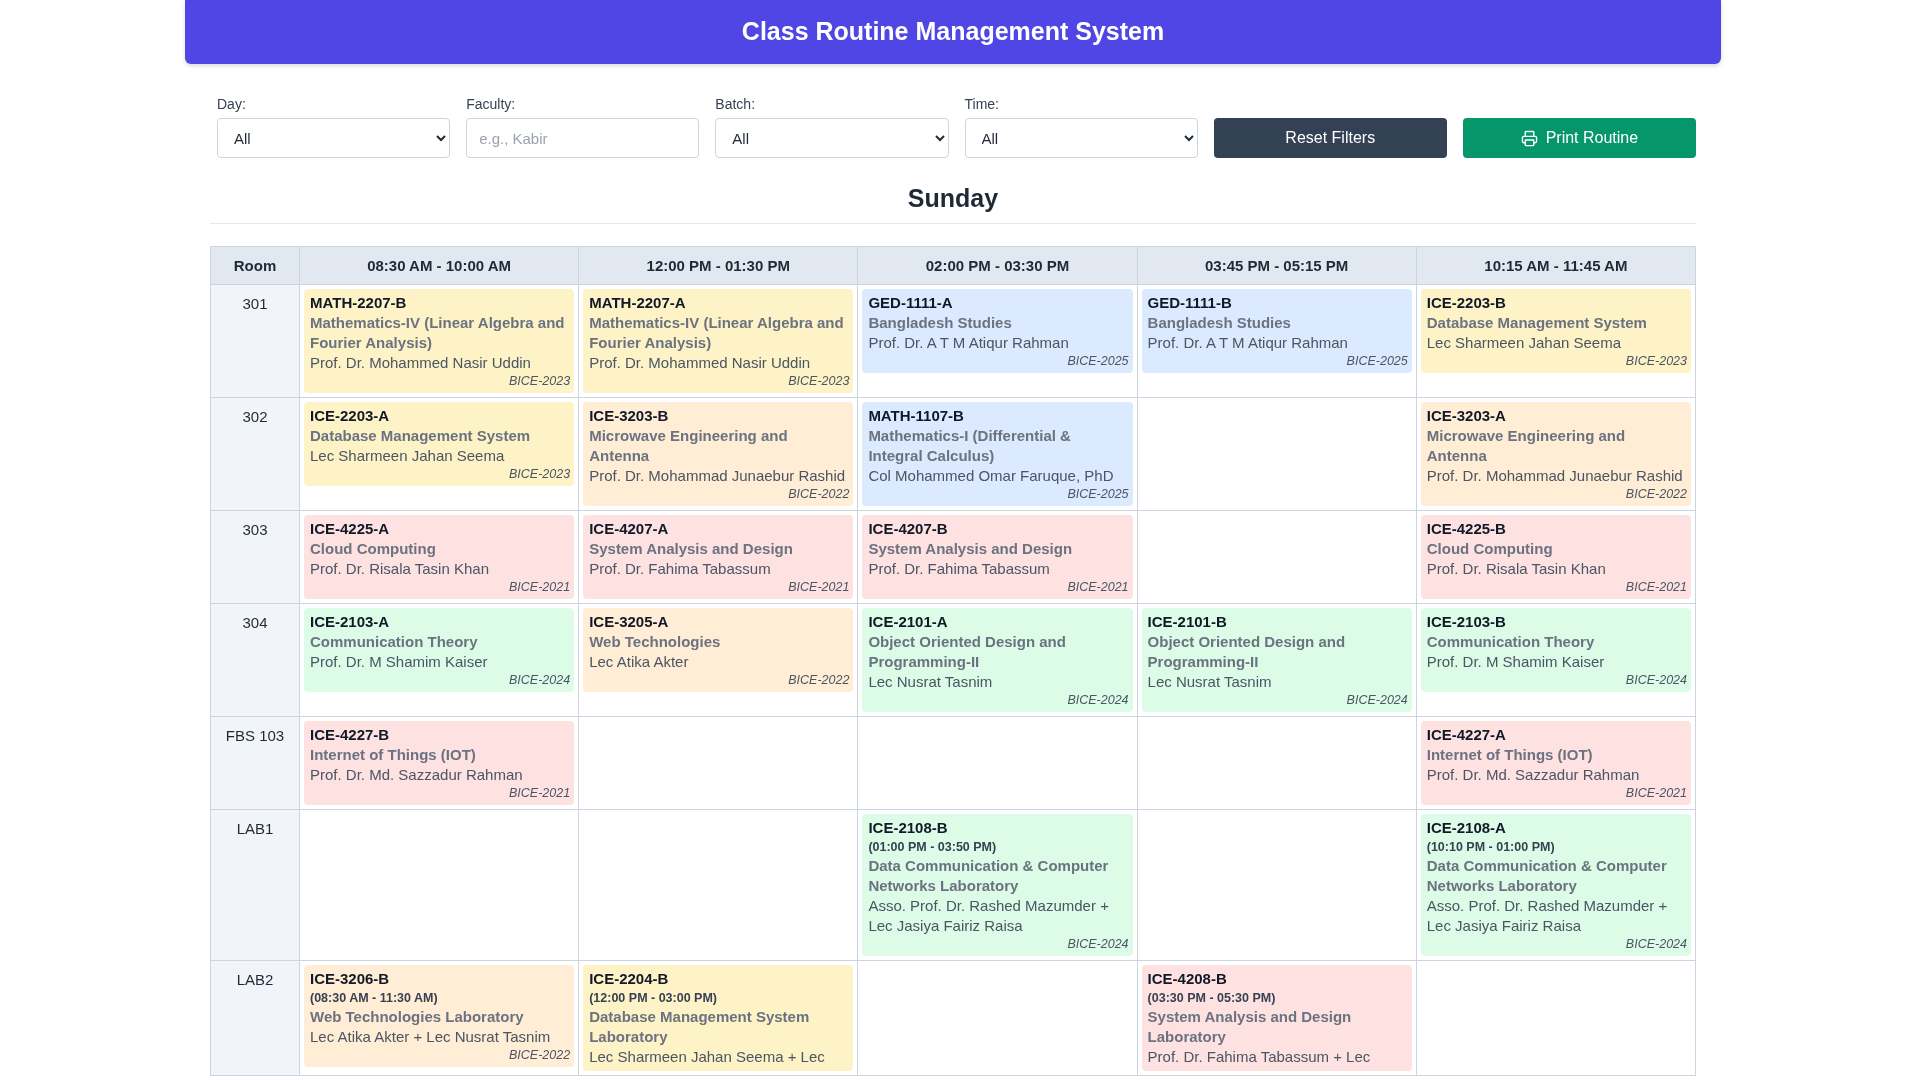  What do you see at coordinates (908, 622) in the screenshot?
I see `course-code: ICE-2101-A` at bounding box center [908, 622].